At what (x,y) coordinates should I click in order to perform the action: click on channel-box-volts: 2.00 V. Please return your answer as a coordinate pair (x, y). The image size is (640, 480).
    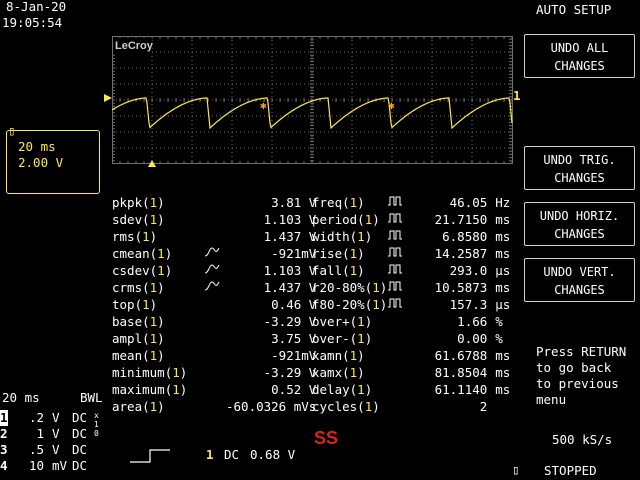
    Looking at the image, I should click on (41, 162).